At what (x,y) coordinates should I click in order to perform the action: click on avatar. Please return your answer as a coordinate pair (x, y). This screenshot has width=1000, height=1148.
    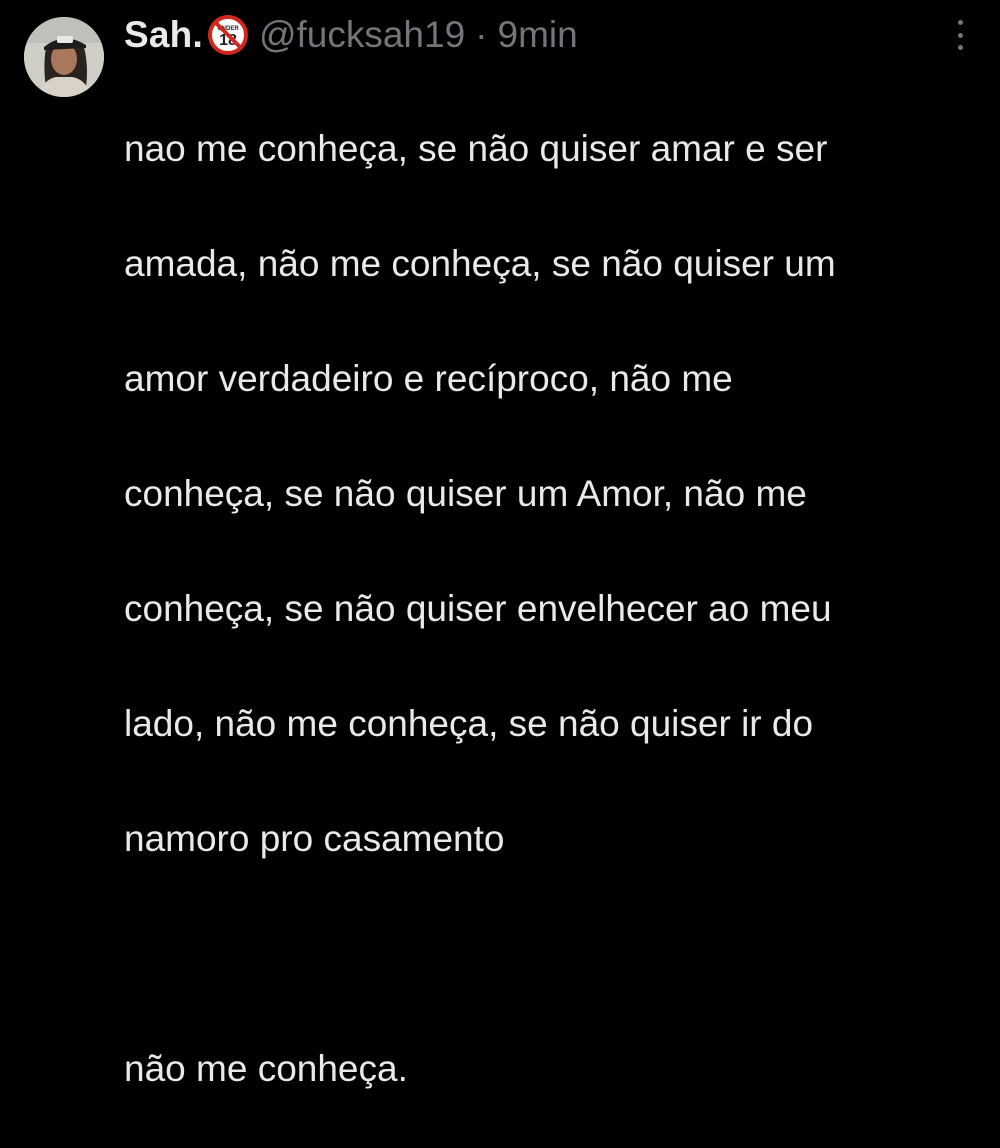
    Looking at the image, I should click on (64, 57).